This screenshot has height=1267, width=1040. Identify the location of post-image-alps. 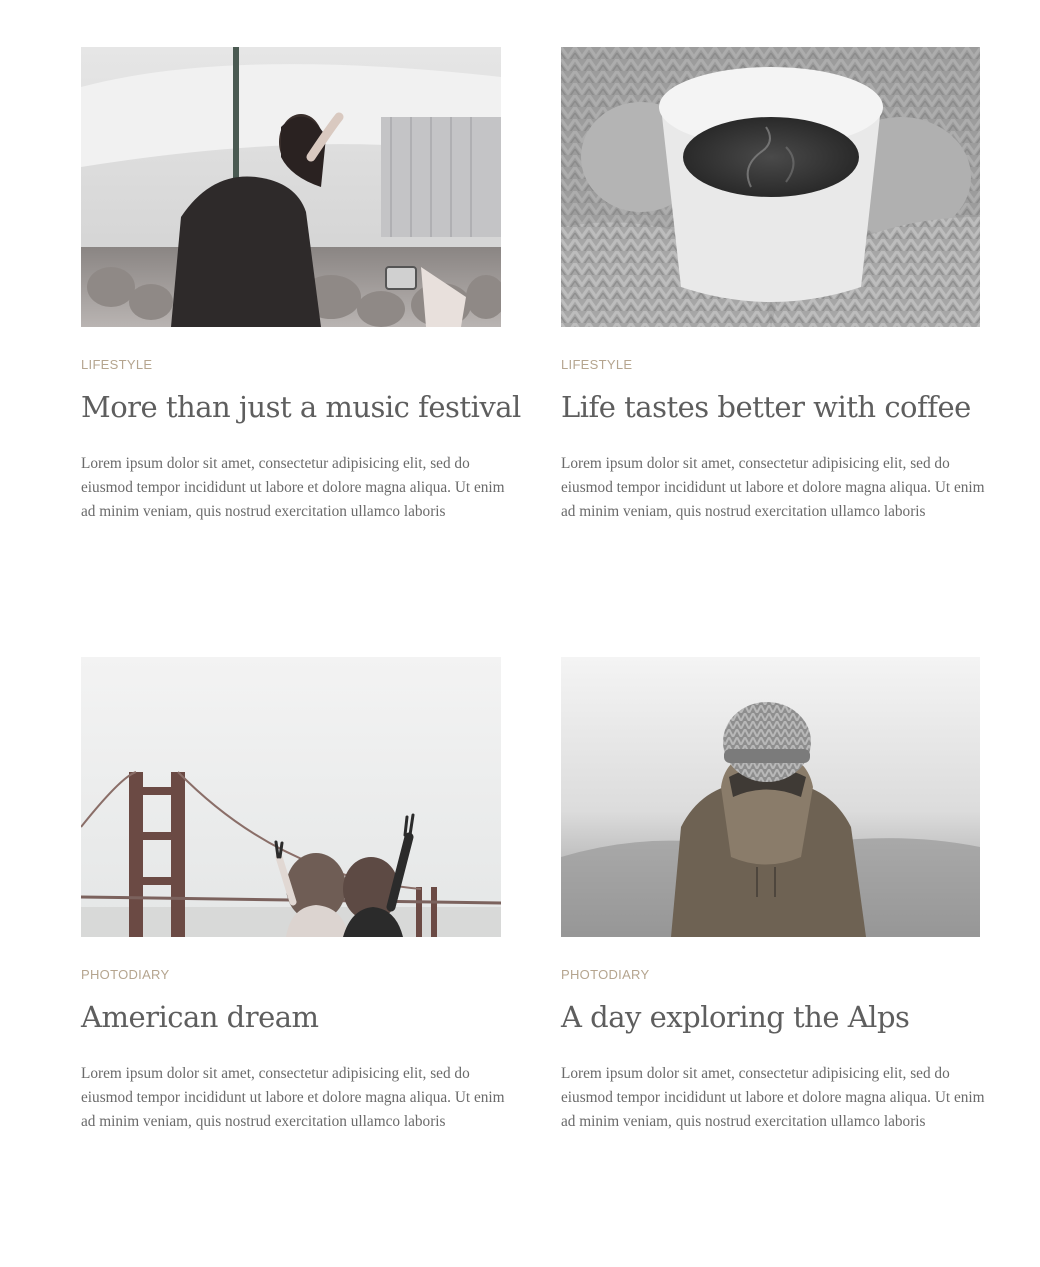
(770, 797).